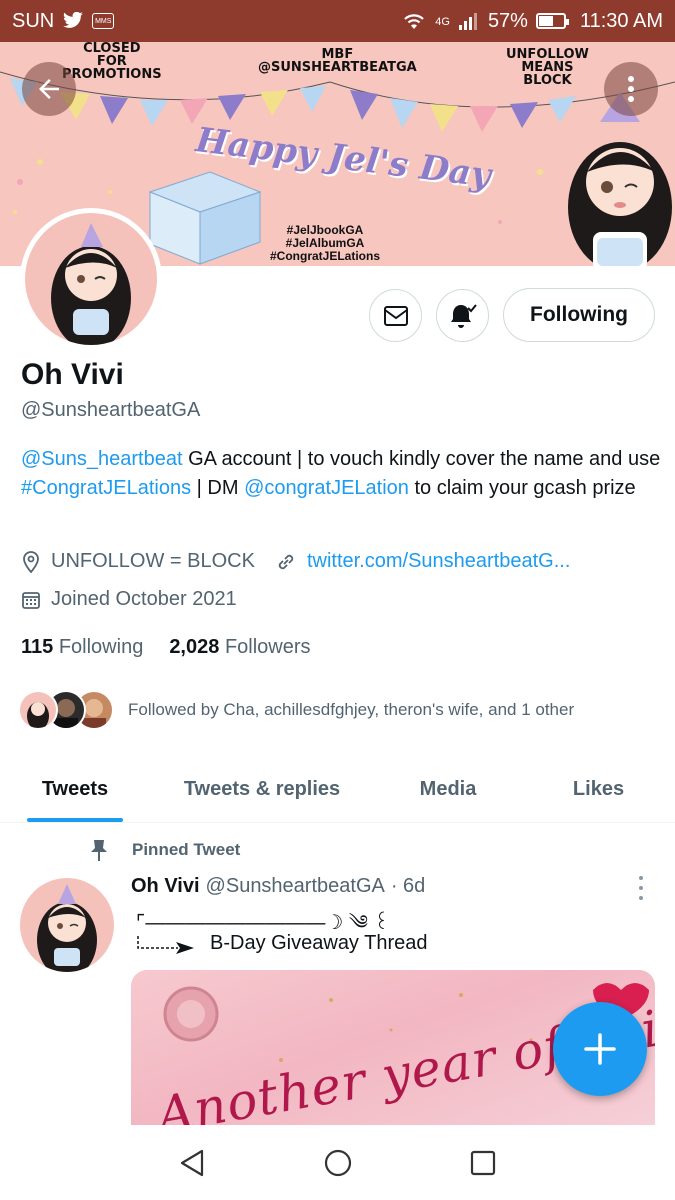 This screenshot has height=1200, width=675. What do you see at coordinates (99, 850) in the screenshot?
I see `pin-icon` at bounding box center [99, 850].